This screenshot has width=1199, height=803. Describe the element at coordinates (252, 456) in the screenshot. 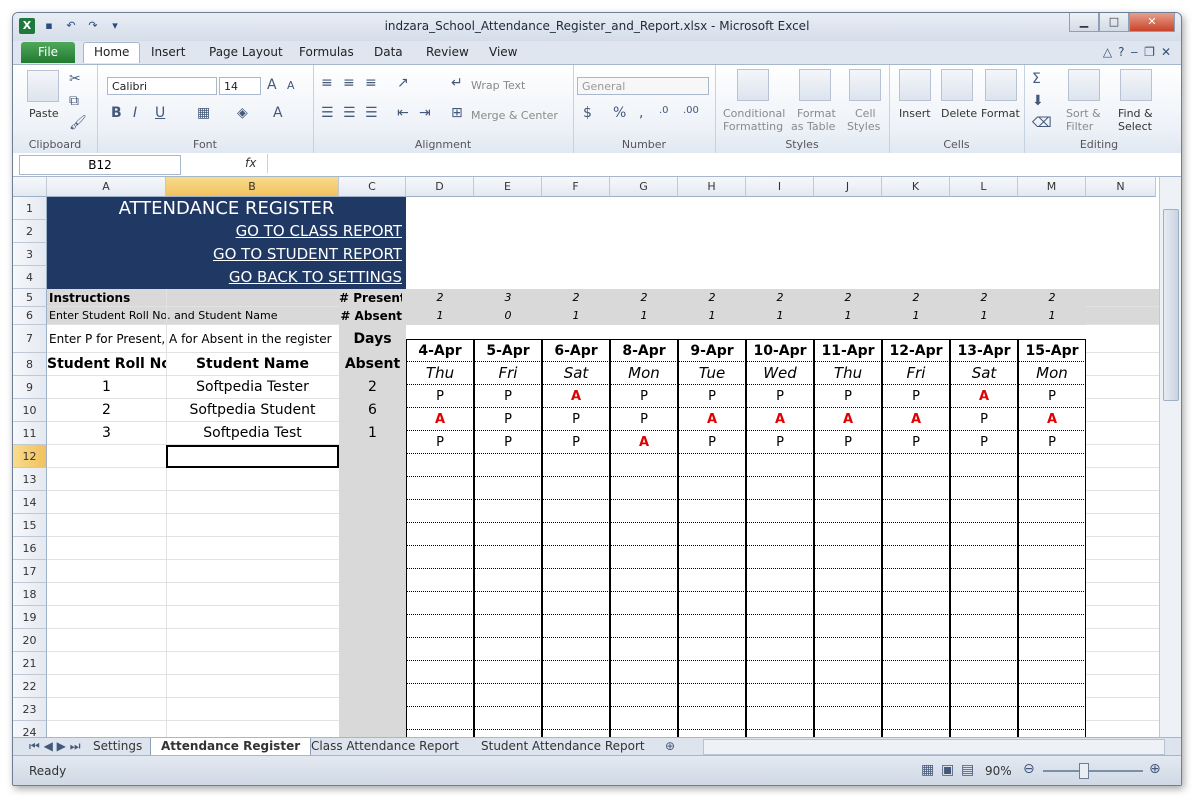

I see `selected-cell-b12` at that location.